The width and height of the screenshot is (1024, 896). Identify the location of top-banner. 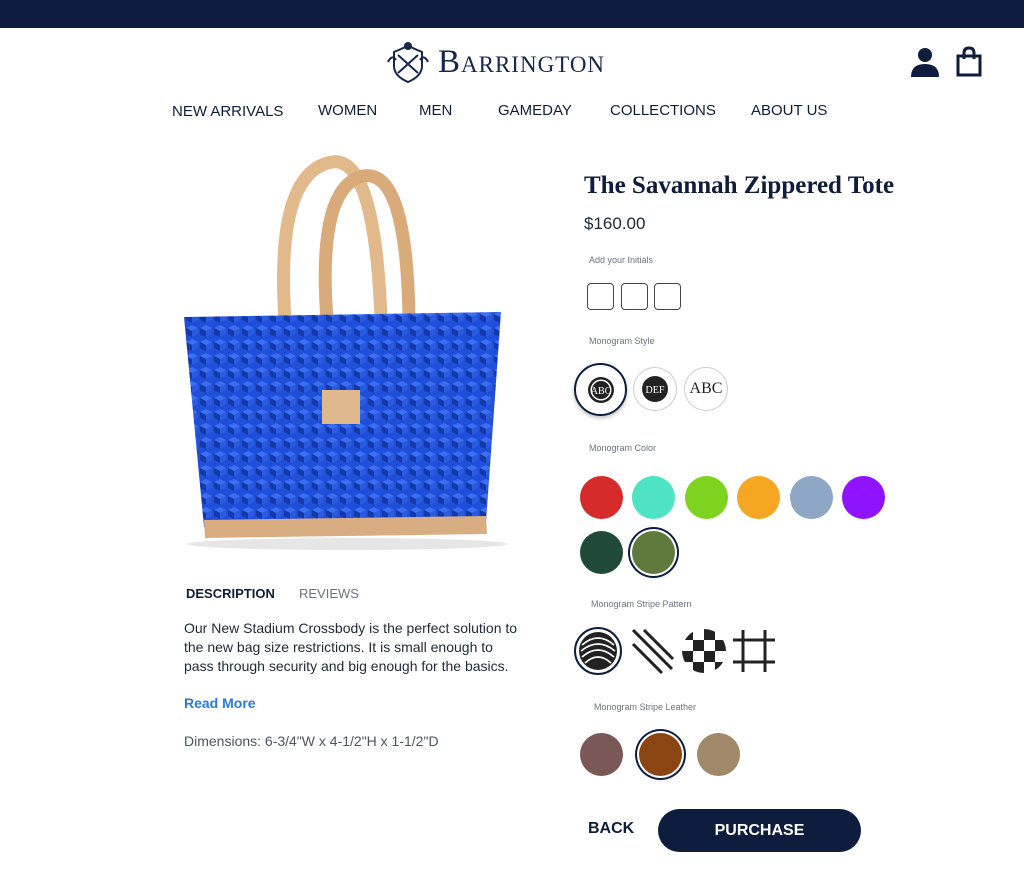
(512, 14).